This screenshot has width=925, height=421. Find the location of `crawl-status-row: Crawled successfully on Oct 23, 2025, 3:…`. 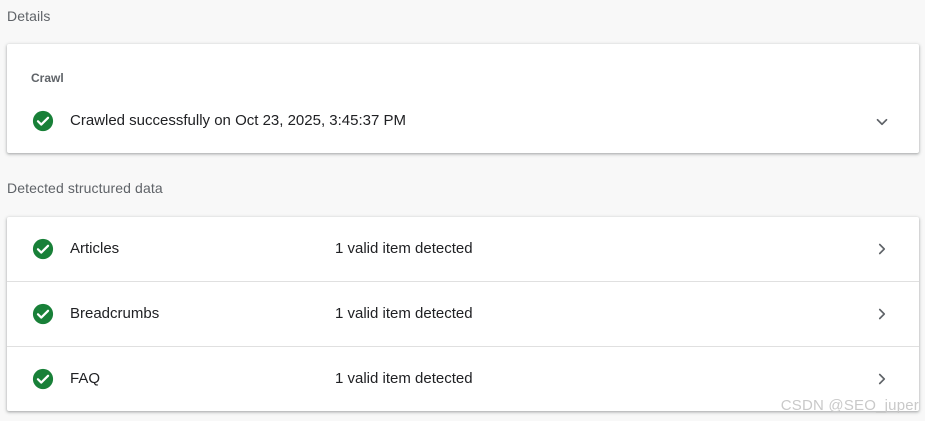

crawl-status-row: Crawled successfully on Oct 23, 2025, 3:… is located at coordinates (463, 122).